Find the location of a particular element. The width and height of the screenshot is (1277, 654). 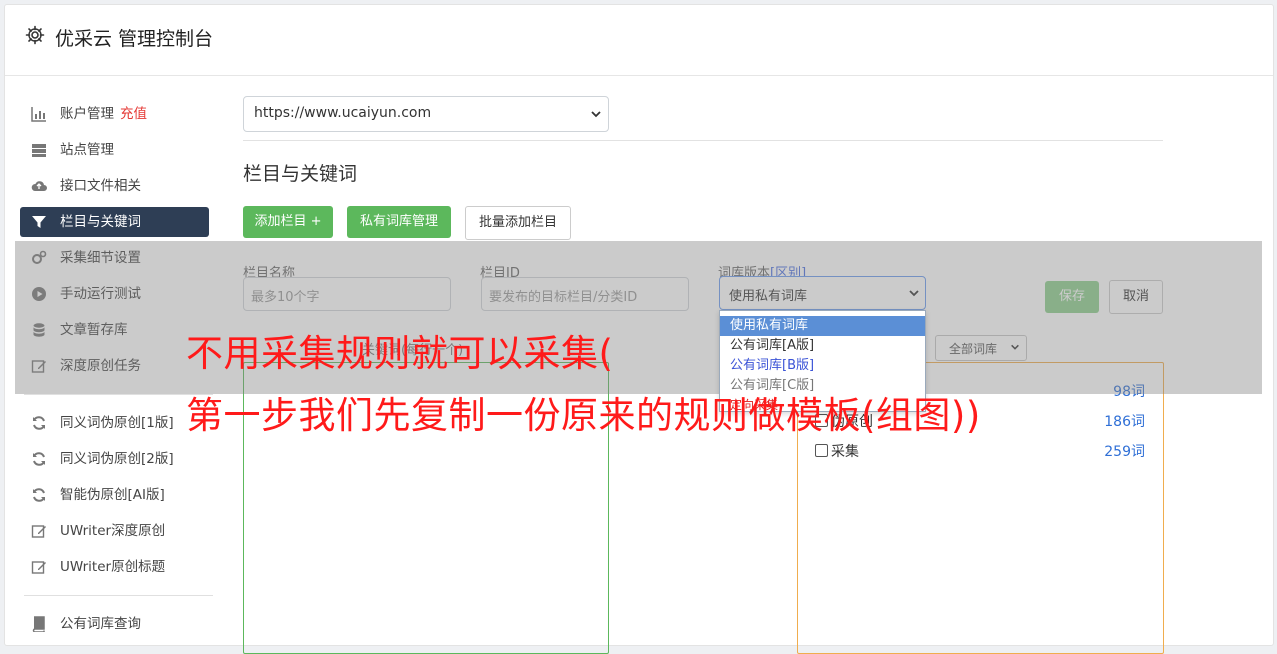

add-column-button: 添加栏目 + is located at coordinates (288, 222).